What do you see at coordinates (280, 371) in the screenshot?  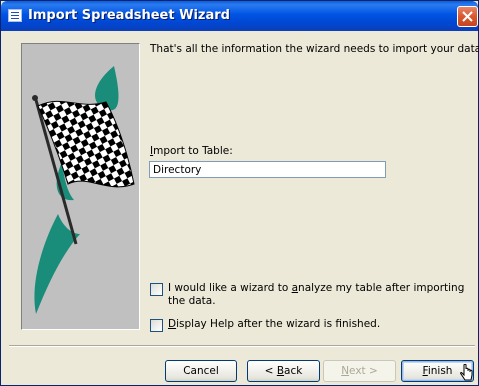 I see `back-access-key: B` at bounding box center [280, 371].